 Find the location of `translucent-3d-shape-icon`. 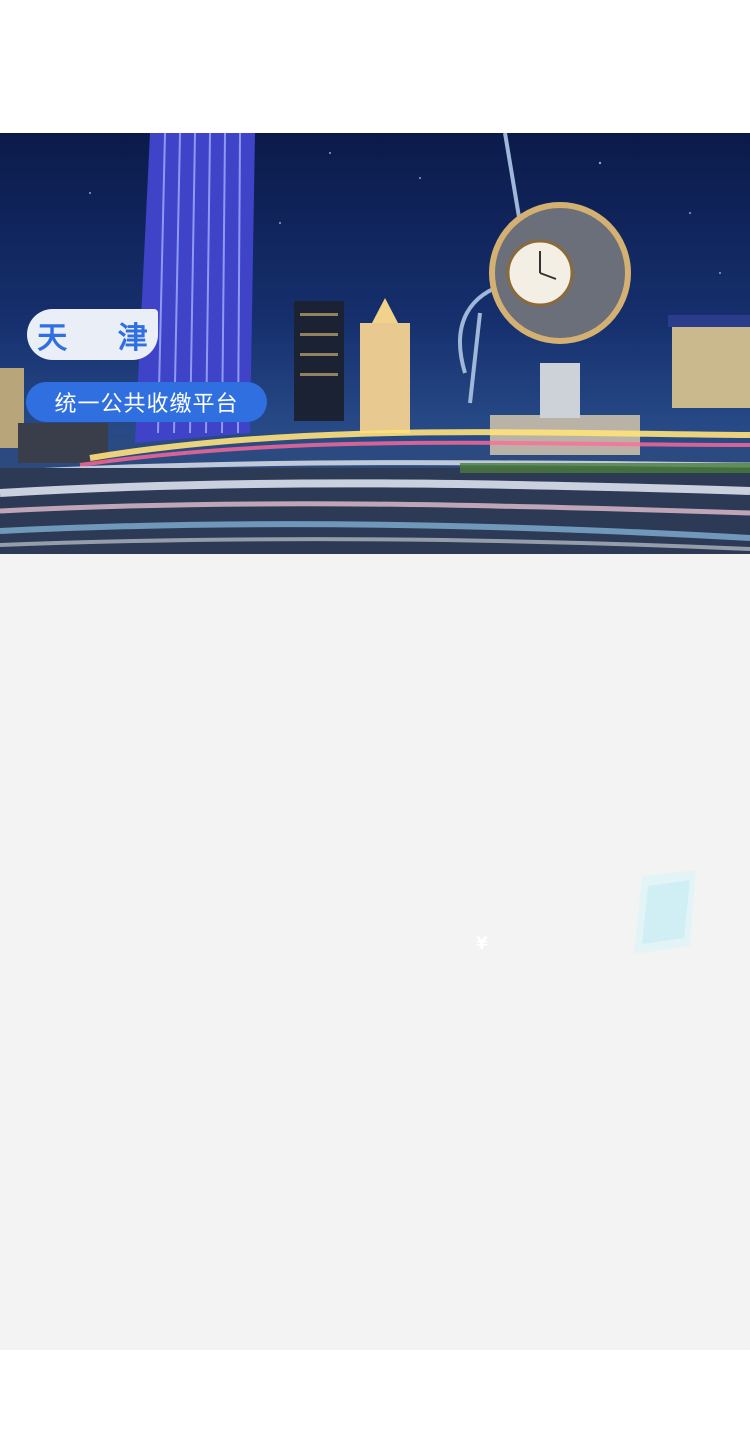

translucent-3d-shape-icon is located at coordinates (665, 912).